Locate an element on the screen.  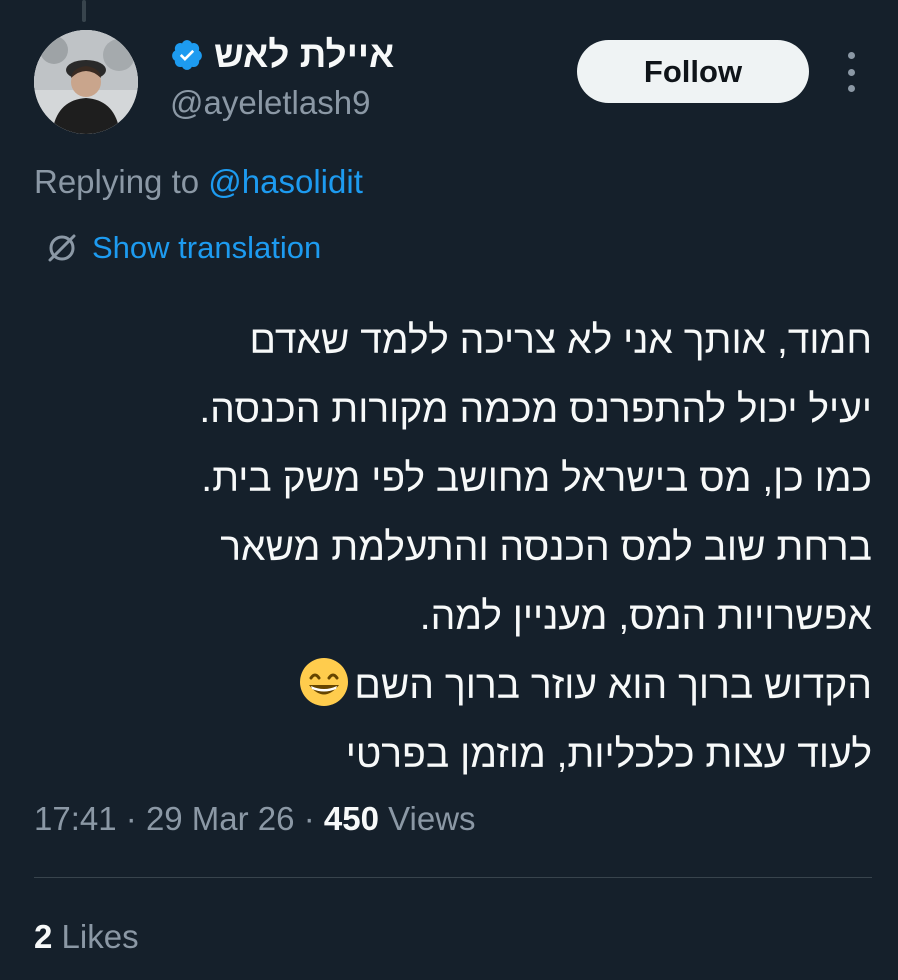
replying-to: Replying to @hasolidit is located at coordinates (198, 182).